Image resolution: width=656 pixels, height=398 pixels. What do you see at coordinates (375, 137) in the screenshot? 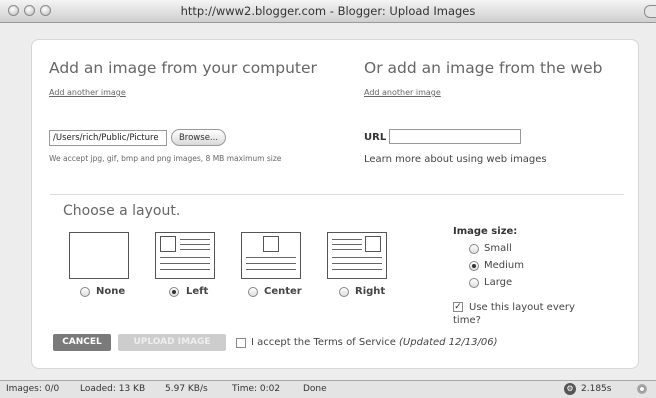
I see `url-label: URL` at bounding box center [375, 137].